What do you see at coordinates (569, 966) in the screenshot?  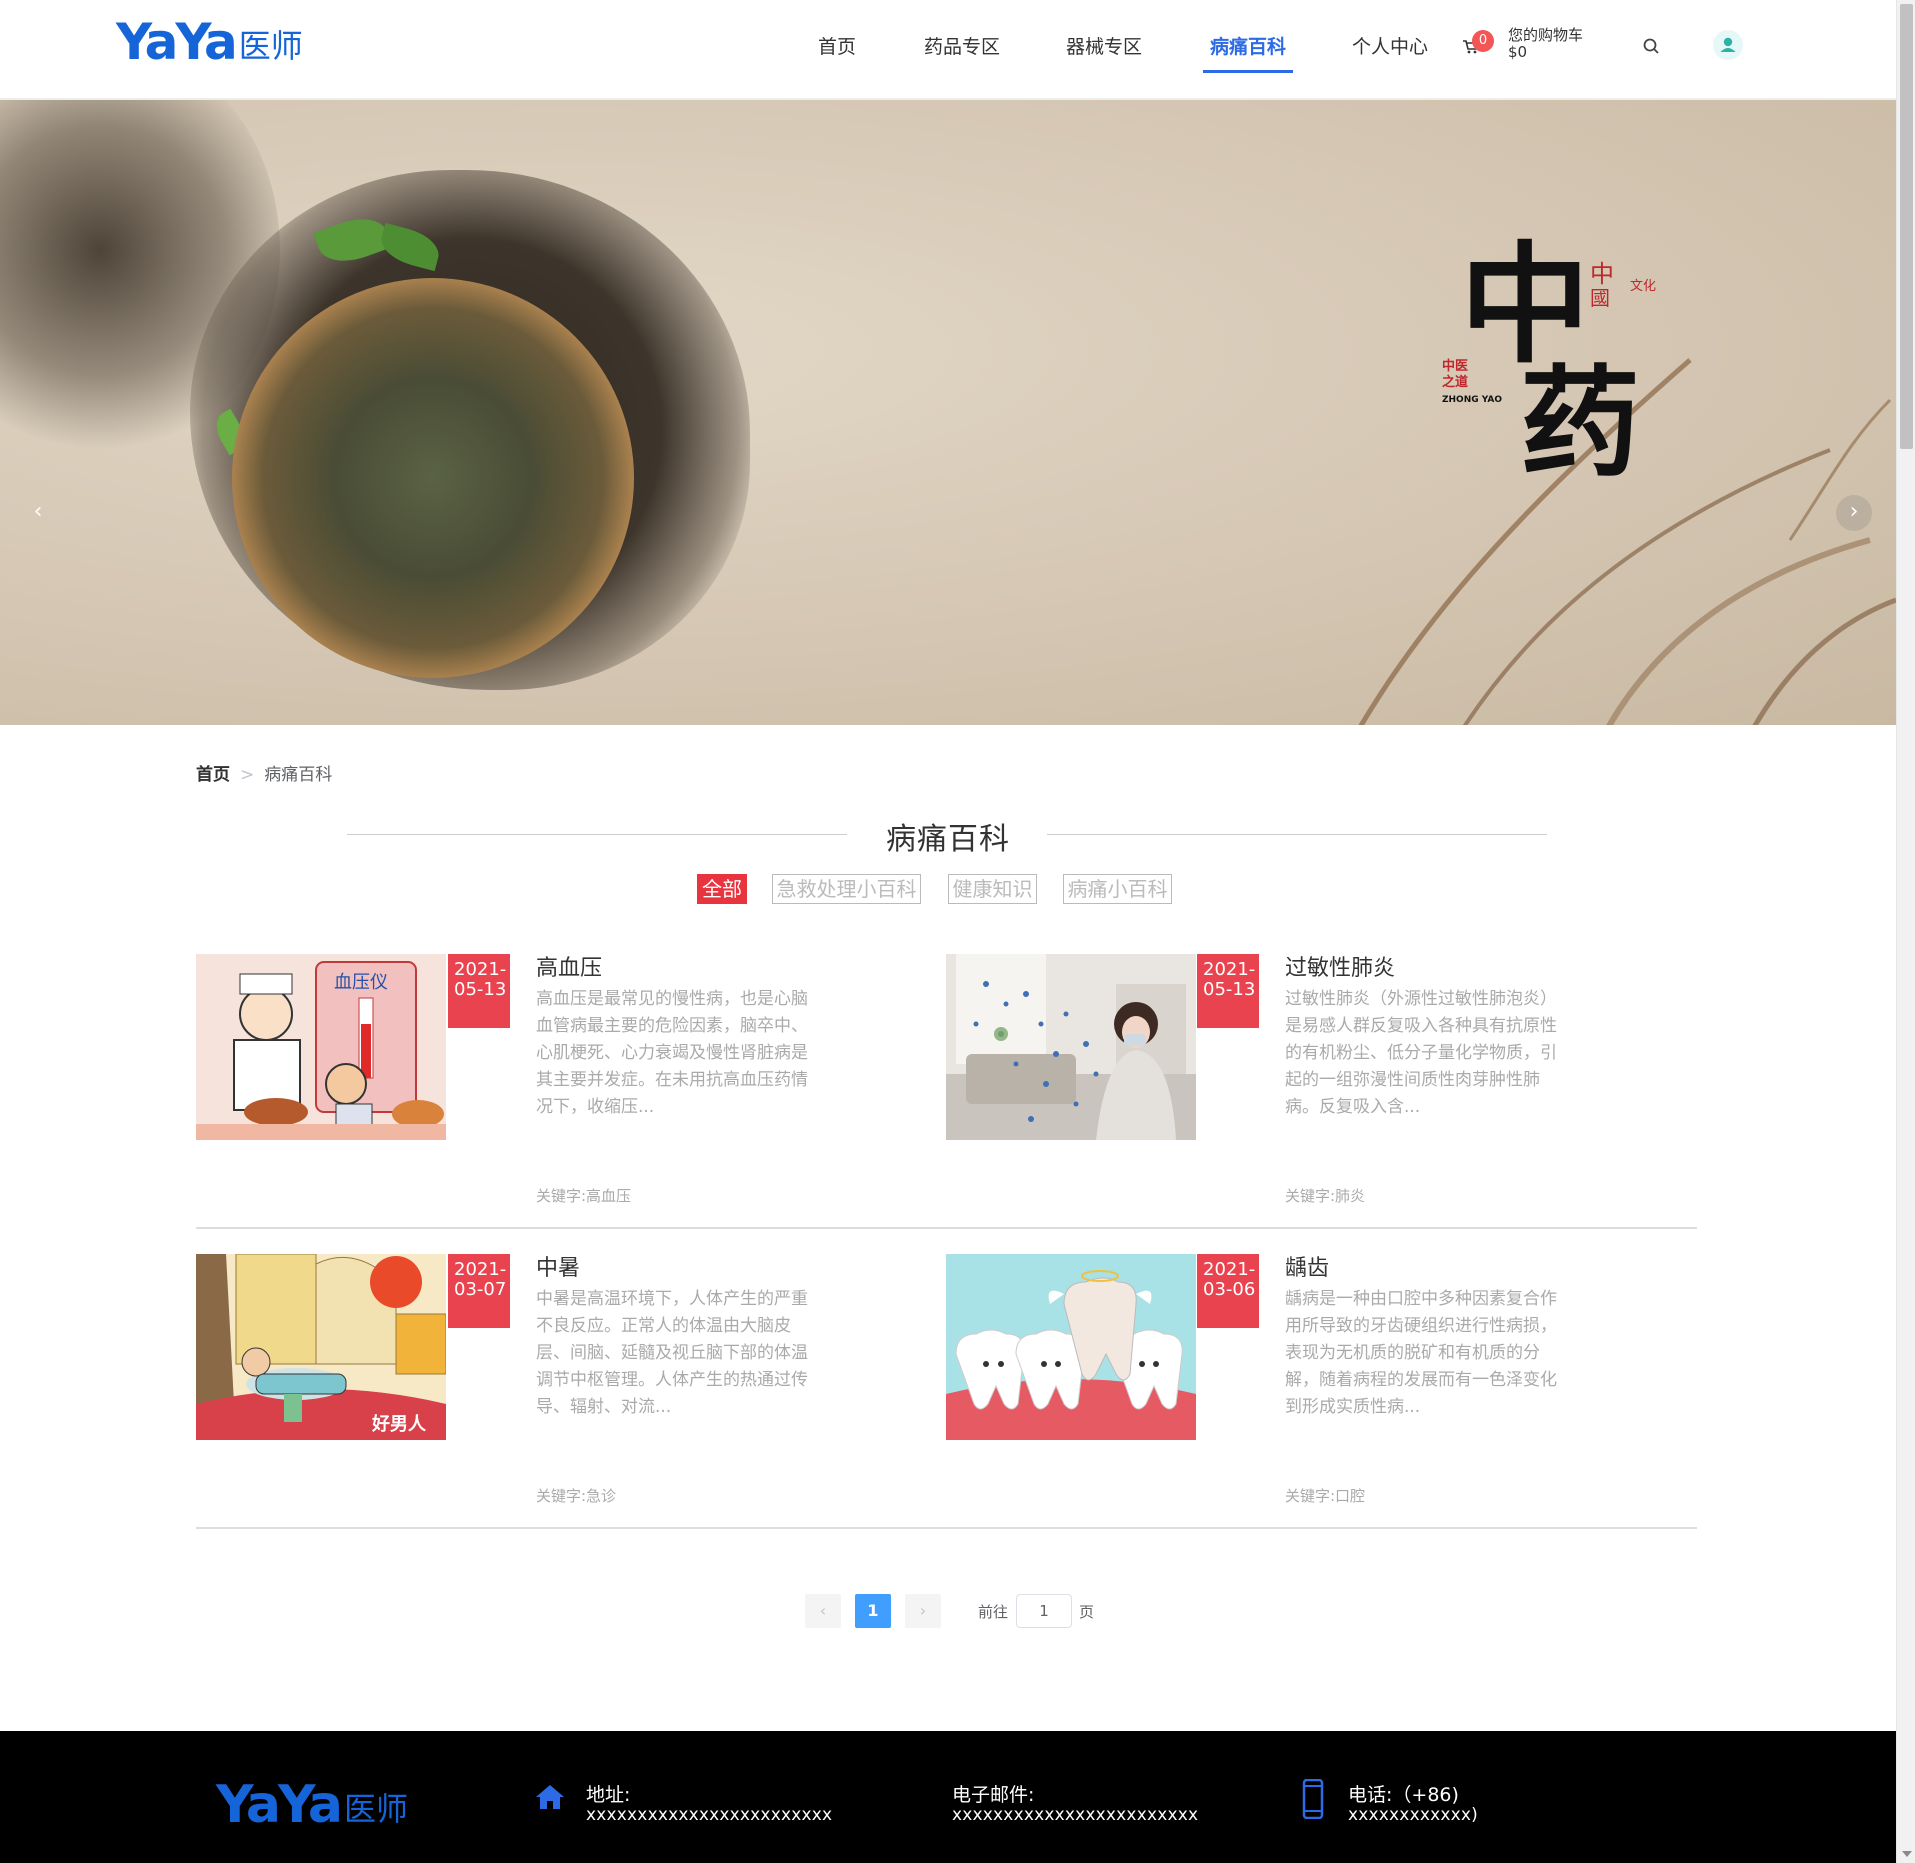 I see `article-title: 高血压` at bounding box center [569, 966].